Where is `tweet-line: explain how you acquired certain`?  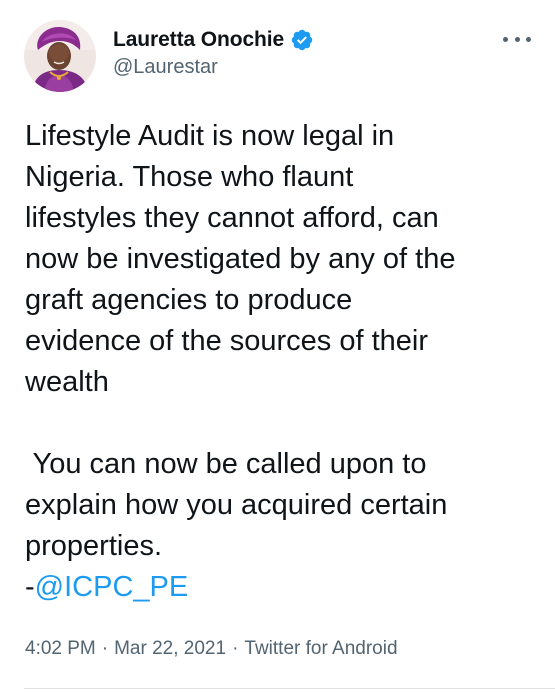
tweet-line: explain how you acquired certain is located at coordinates (236, 505).